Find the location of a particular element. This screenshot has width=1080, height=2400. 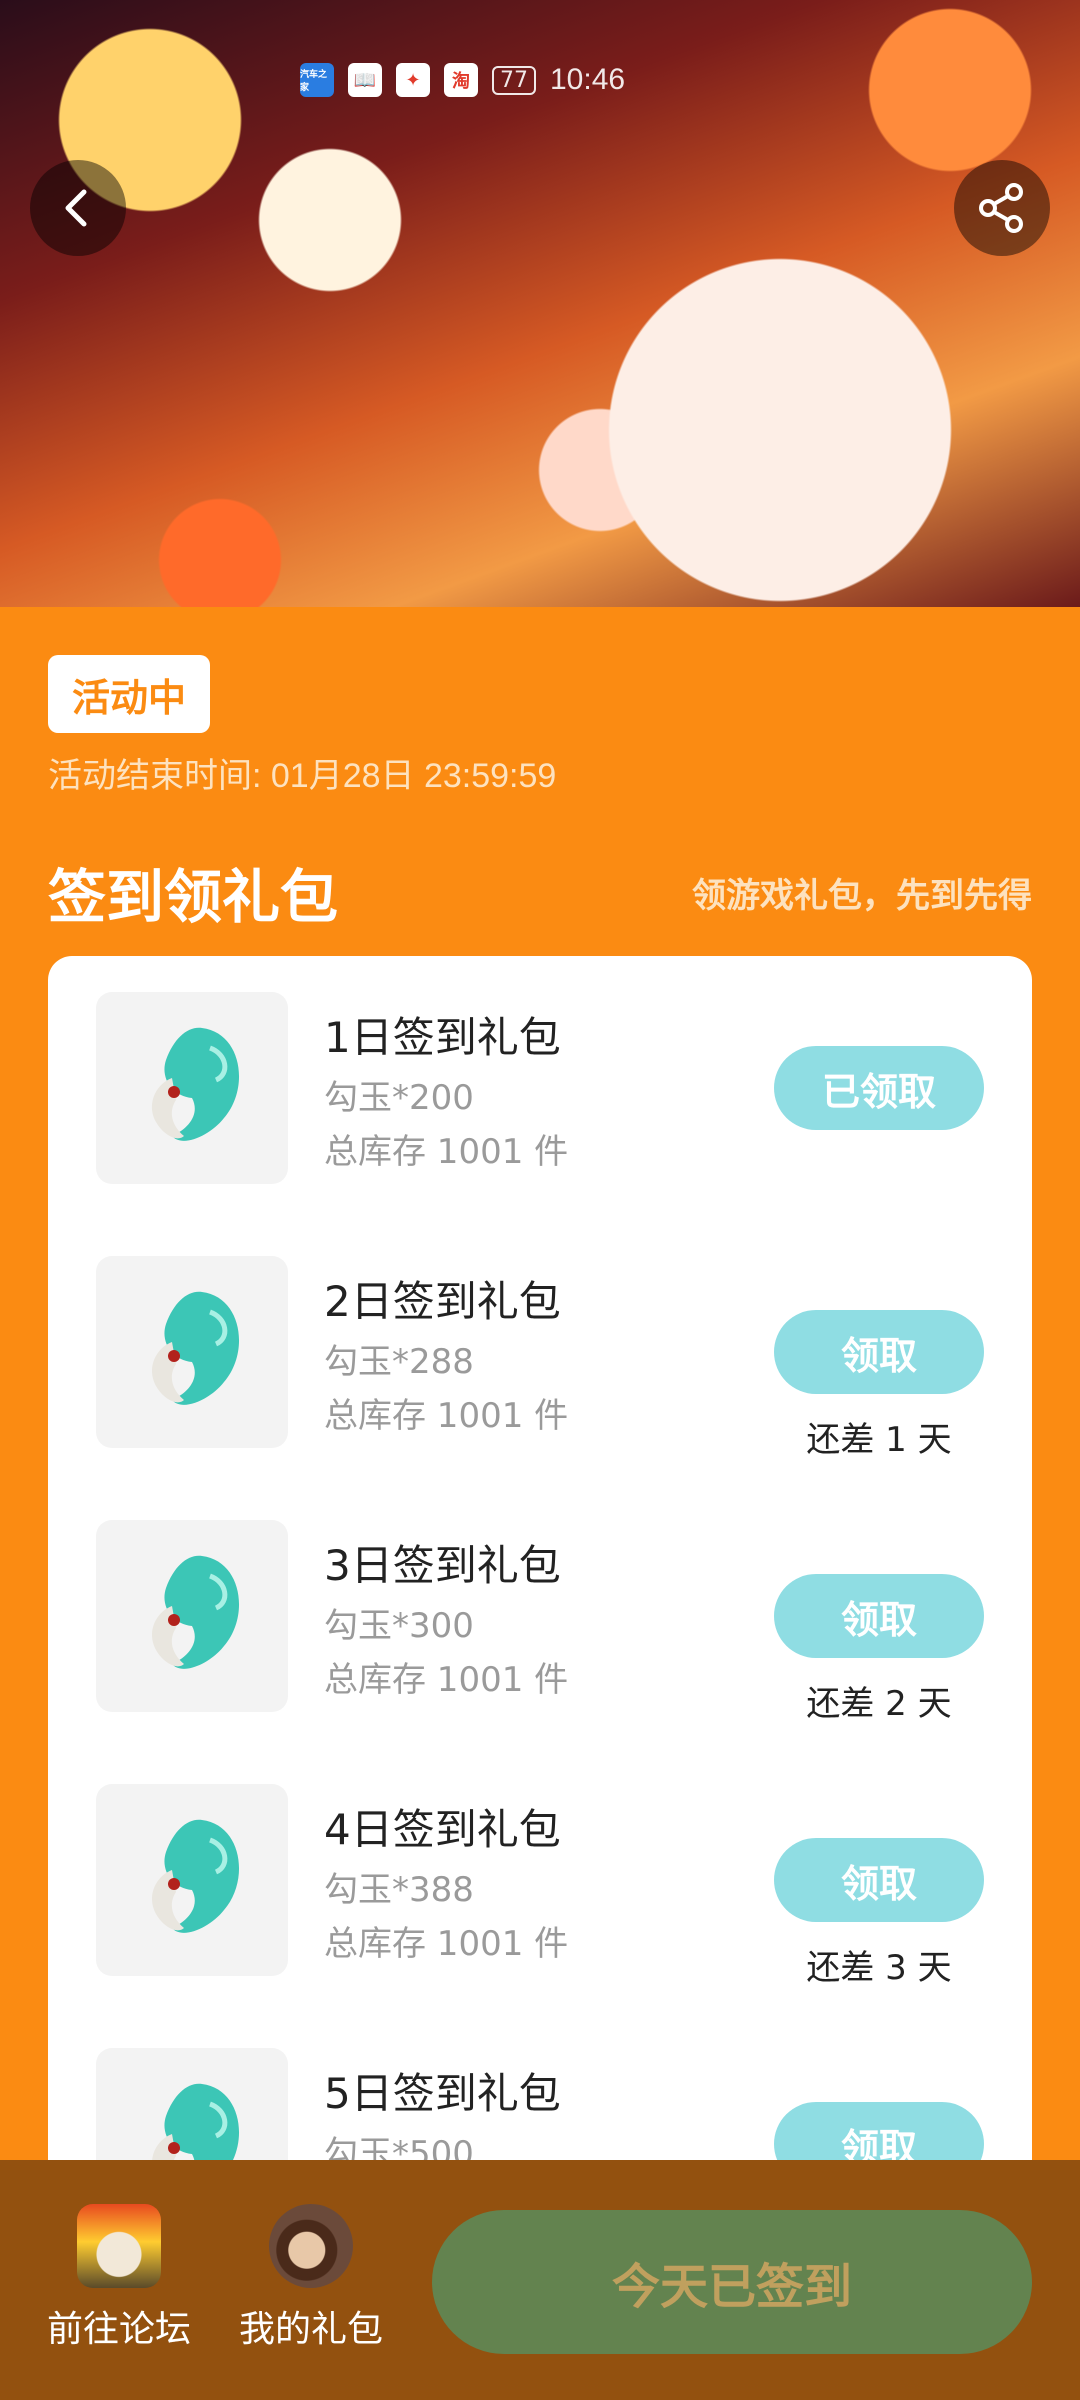

battery-indicator: 77 is located at coordinates (514, 80).